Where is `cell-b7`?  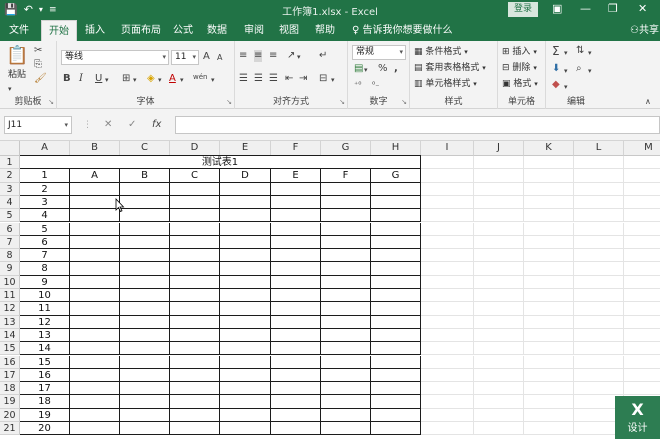 cell-b7 is located at coordinates (95, 242).